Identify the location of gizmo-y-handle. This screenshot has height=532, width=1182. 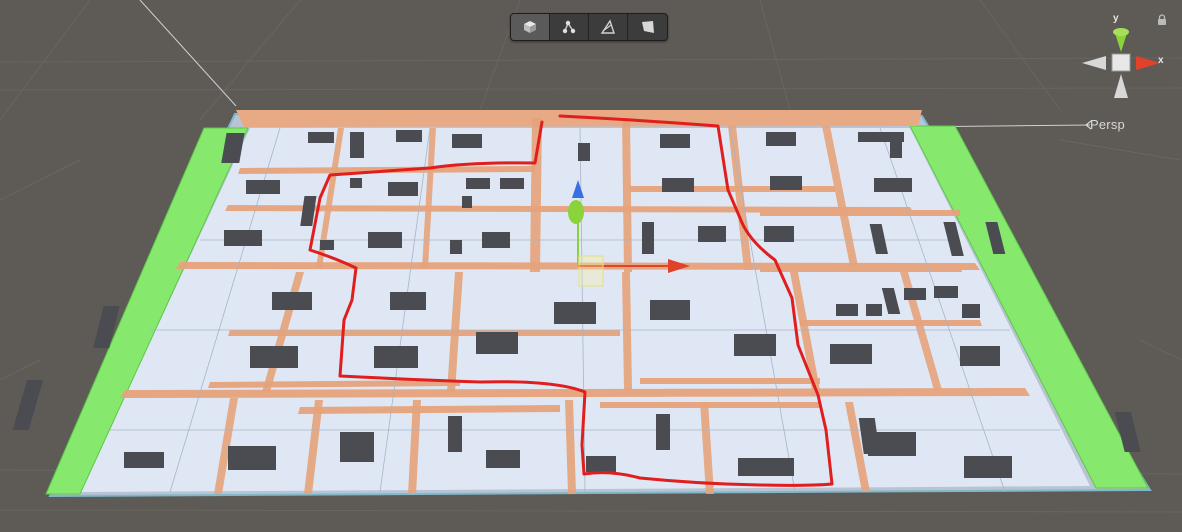
(576, 212).